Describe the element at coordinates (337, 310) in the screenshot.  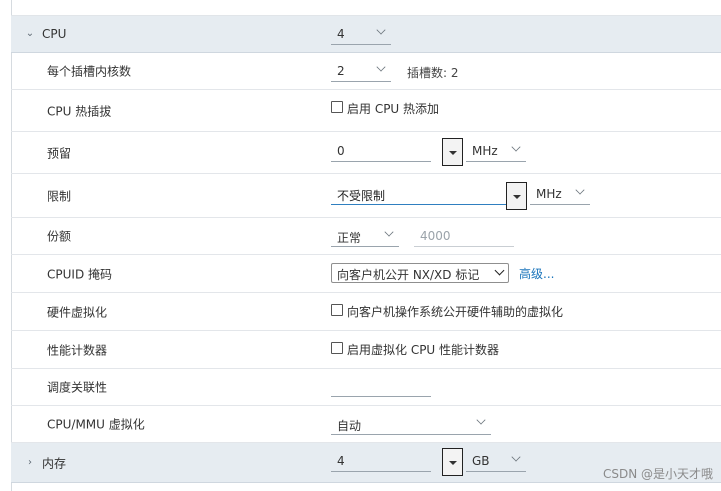
I see `hw-virtualization-checkbox` at that location.